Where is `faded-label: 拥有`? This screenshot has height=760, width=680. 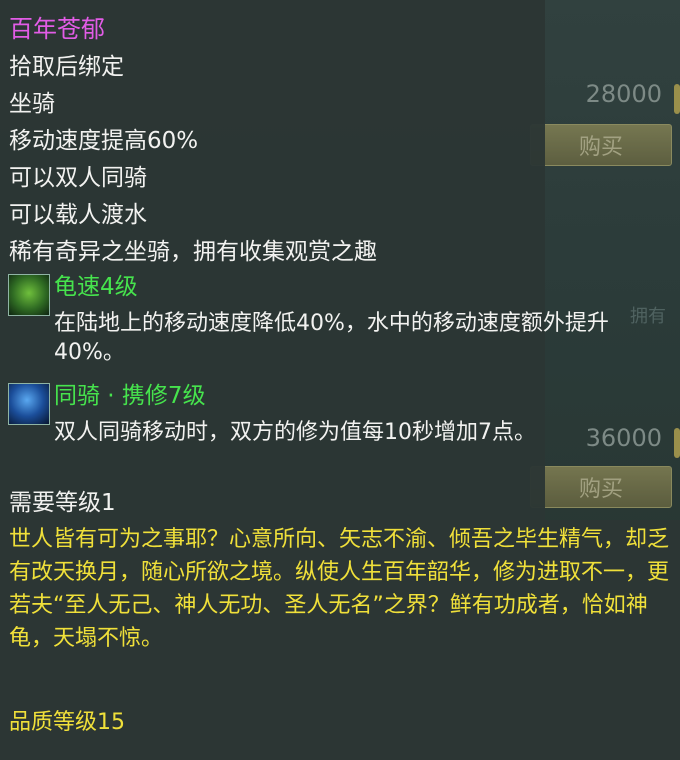 faded-label: 拥有 is located at coordinates (648, 316).